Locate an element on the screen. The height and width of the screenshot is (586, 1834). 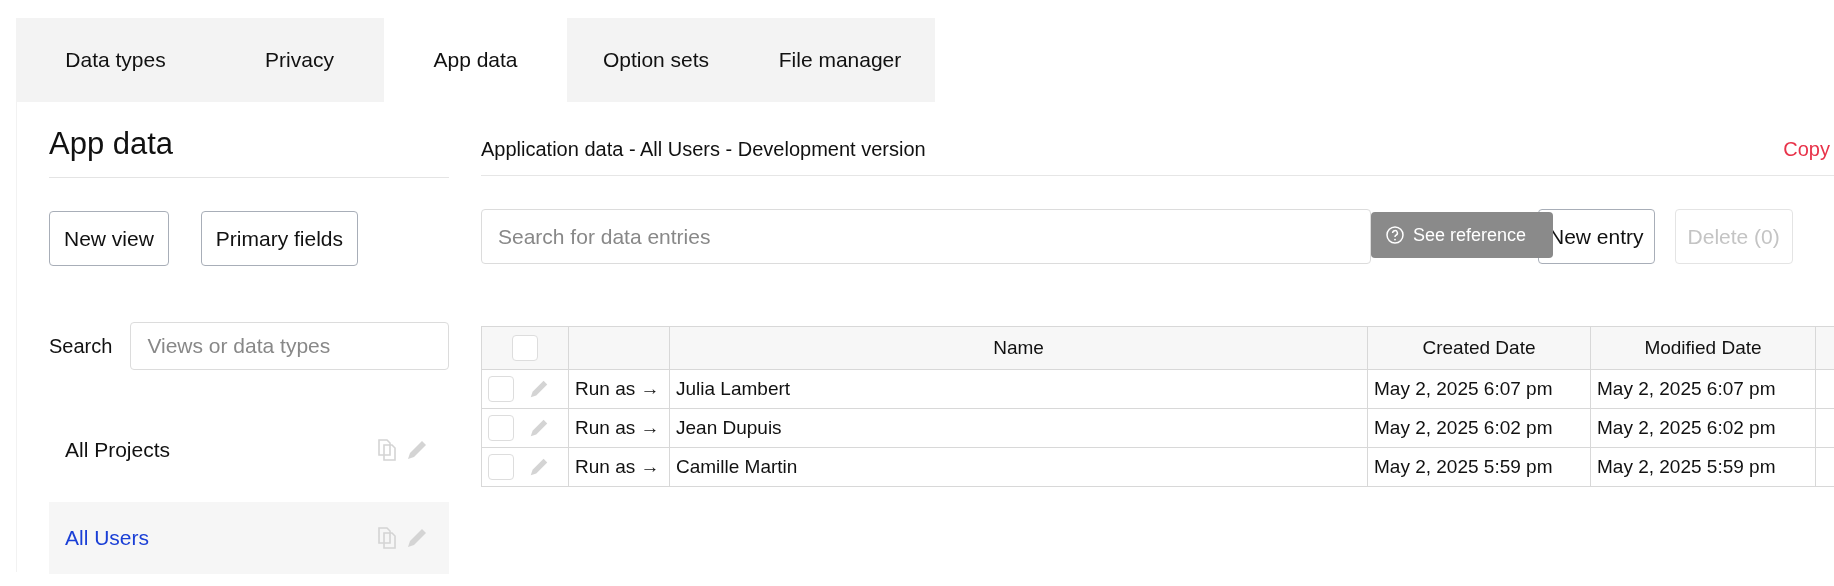
item-label: All Projects is located at coordinates (118, 450).